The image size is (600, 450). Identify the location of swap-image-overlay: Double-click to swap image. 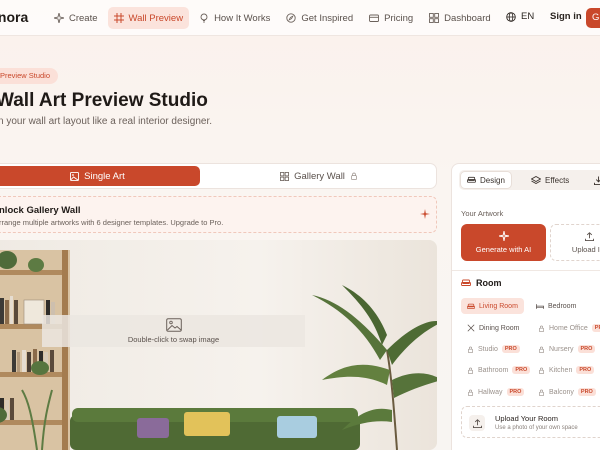
(173, 331).